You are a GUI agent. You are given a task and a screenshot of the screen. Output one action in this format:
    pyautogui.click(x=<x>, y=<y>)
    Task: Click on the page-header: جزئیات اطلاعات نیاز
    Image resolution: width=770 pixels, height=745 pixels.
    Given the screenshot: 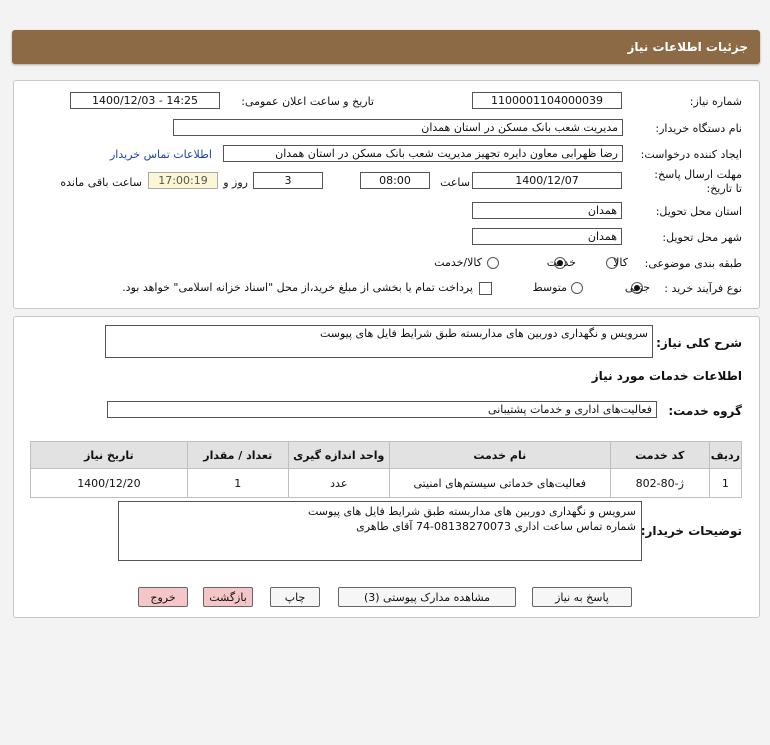 What is the action you would take?
    pyautogui.click(x=386, y=47)
    